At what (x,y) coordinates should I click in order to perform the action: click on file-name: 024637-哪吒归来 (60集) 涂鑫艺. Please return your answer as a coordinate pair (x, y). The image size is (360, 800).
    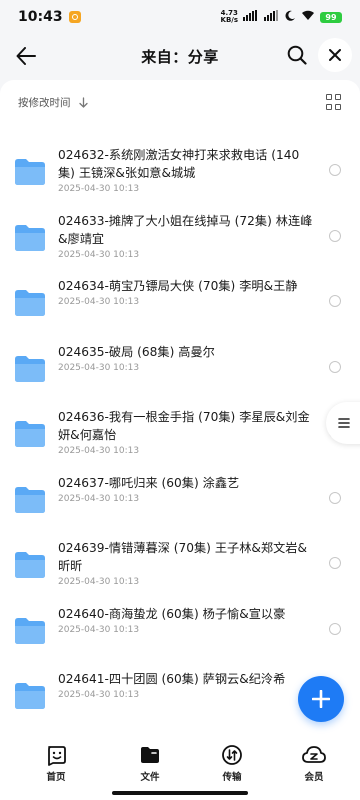
    Looking at the image, I should click on (149, 482).